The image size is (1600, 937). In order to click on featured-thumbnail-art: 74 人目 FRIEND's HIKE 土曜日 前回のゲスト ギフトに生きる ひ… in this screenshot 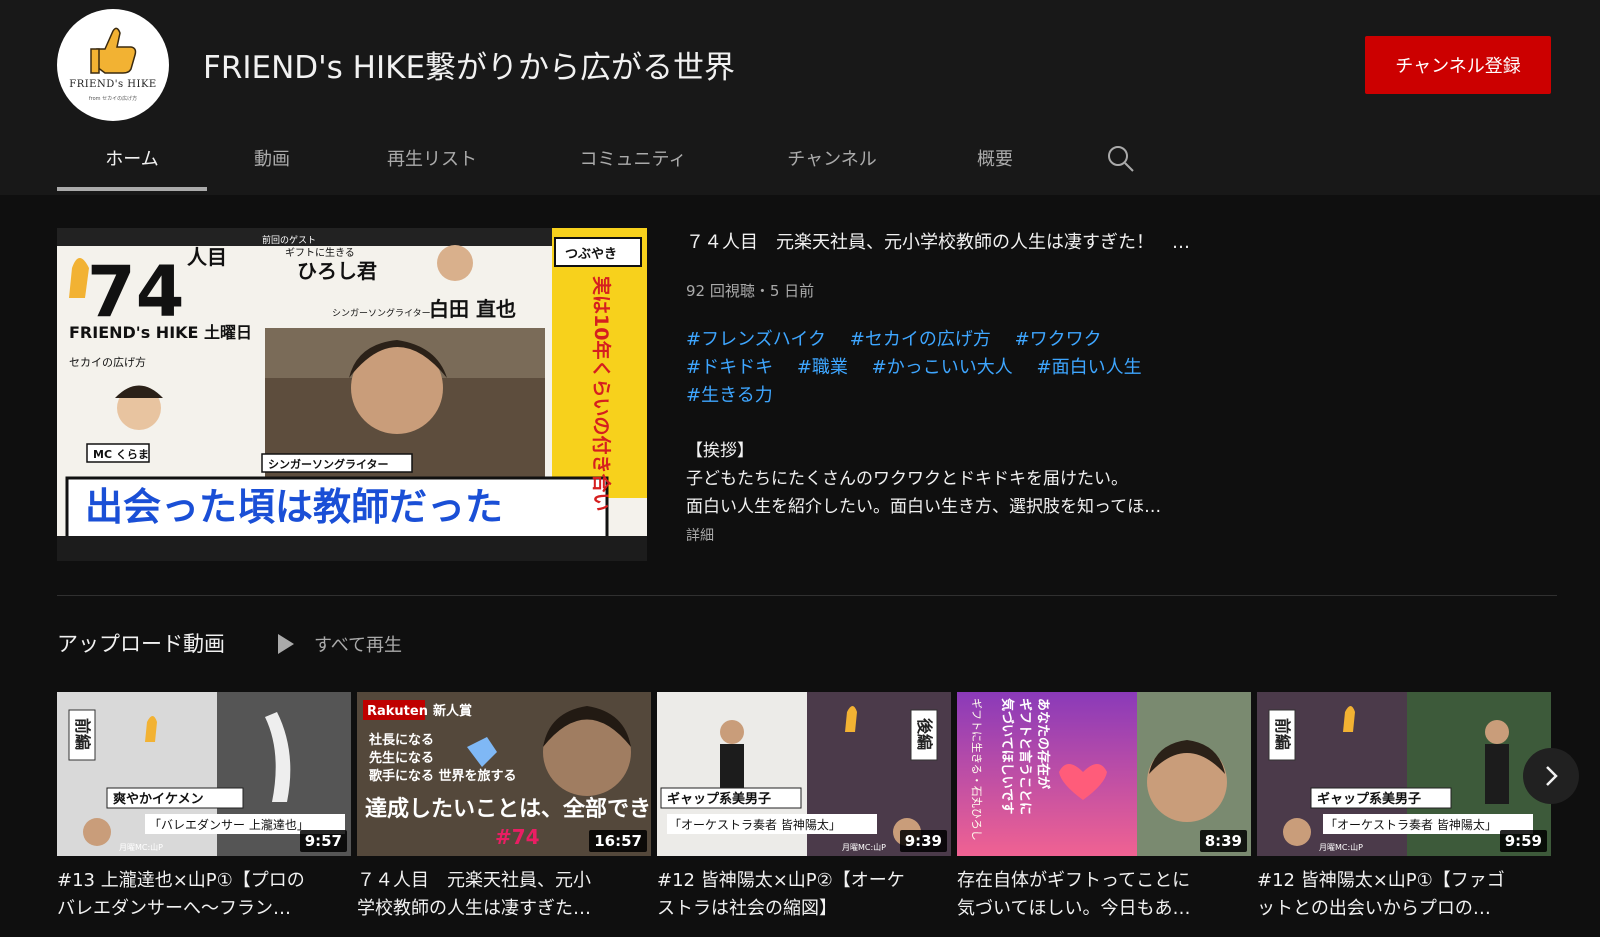, I will do `click(352, 394)`.